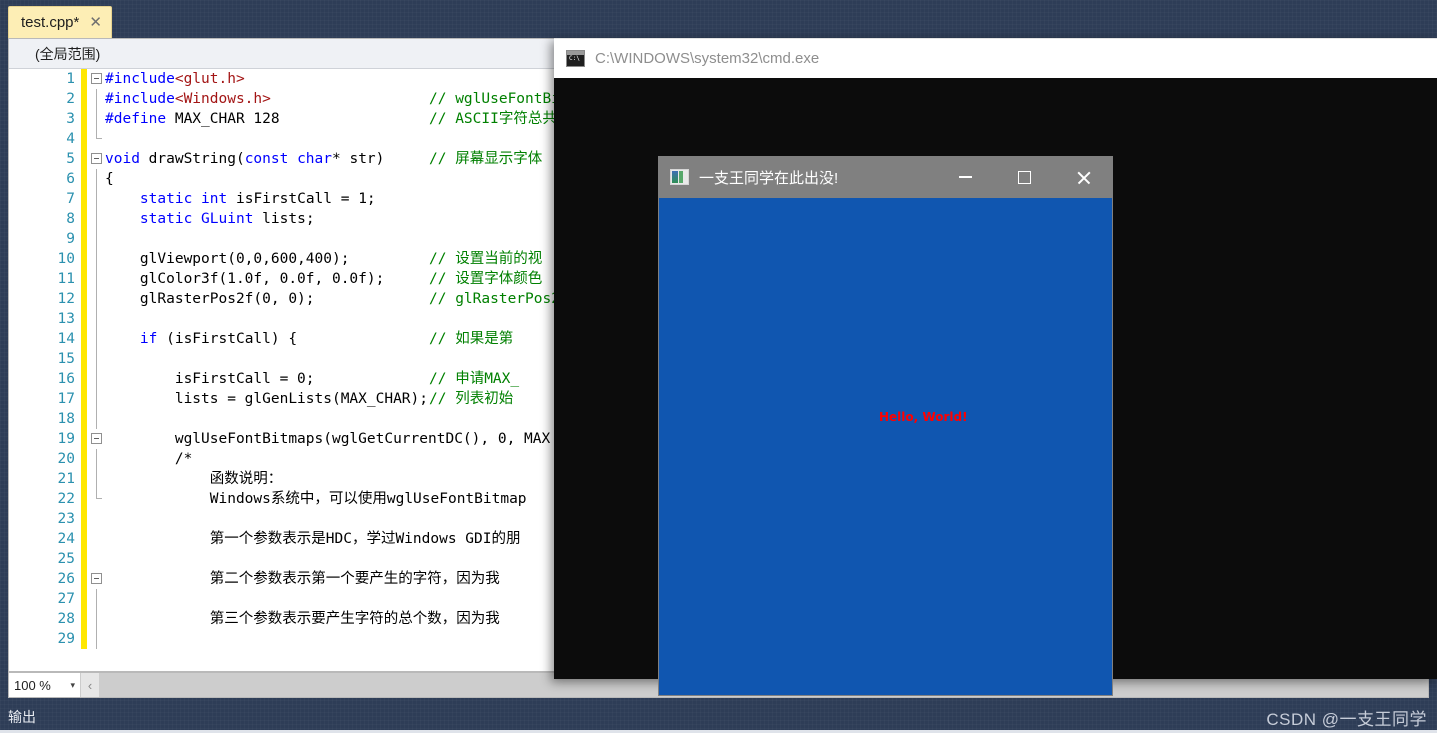 Image resolution: width=1437 pixels, height=733 pixels. What do you see at coordinates (70, 239) in the screenshot?
I see `line-number: 9` at bounding box center [70, 239].